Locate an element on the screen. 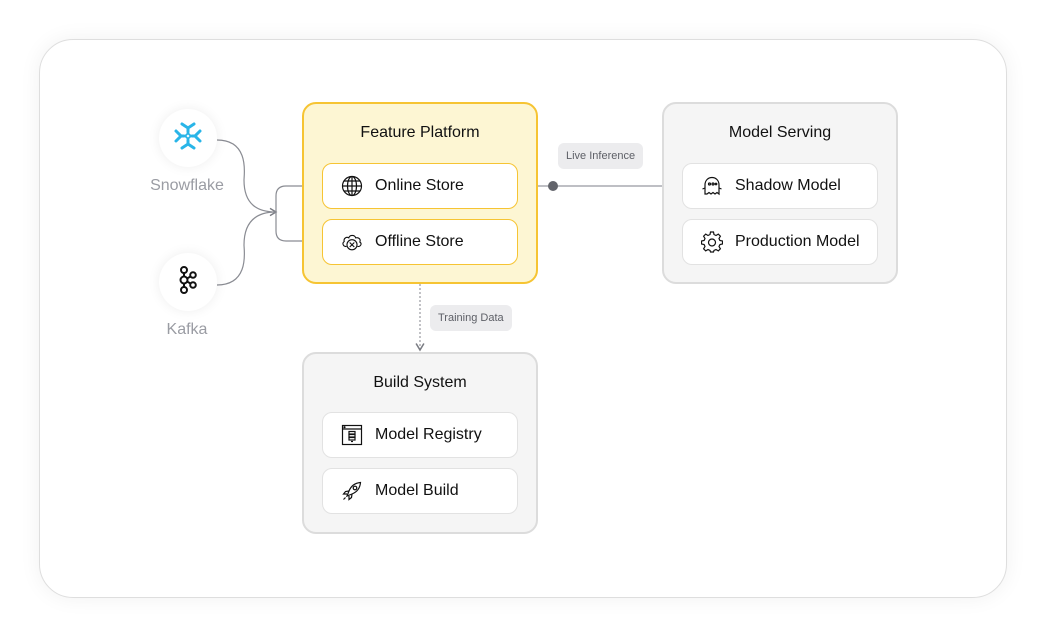 This screenshot has width=1044, height=634. source-label-snowflake: Snowflake is located at coordinates (187, 185).